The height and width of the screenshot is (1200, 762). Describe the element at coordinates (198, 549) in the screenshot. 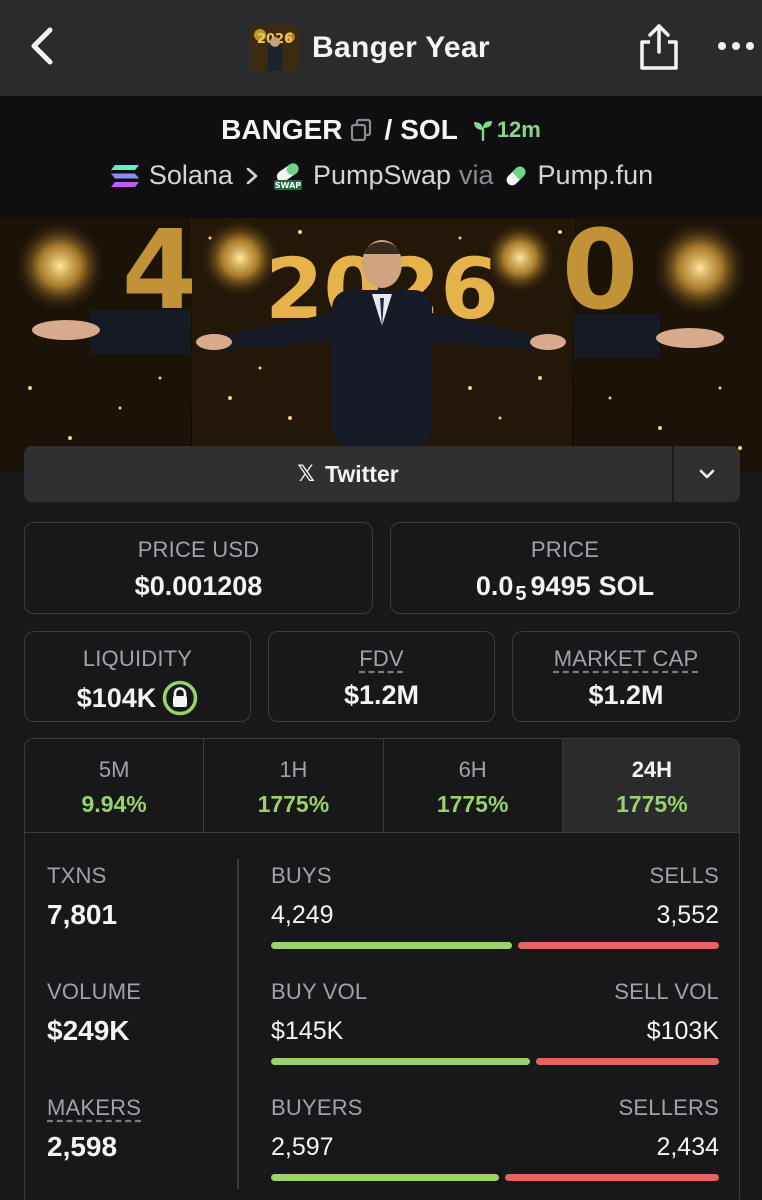

I see `price-usd-label: PRICE USD` at that location.